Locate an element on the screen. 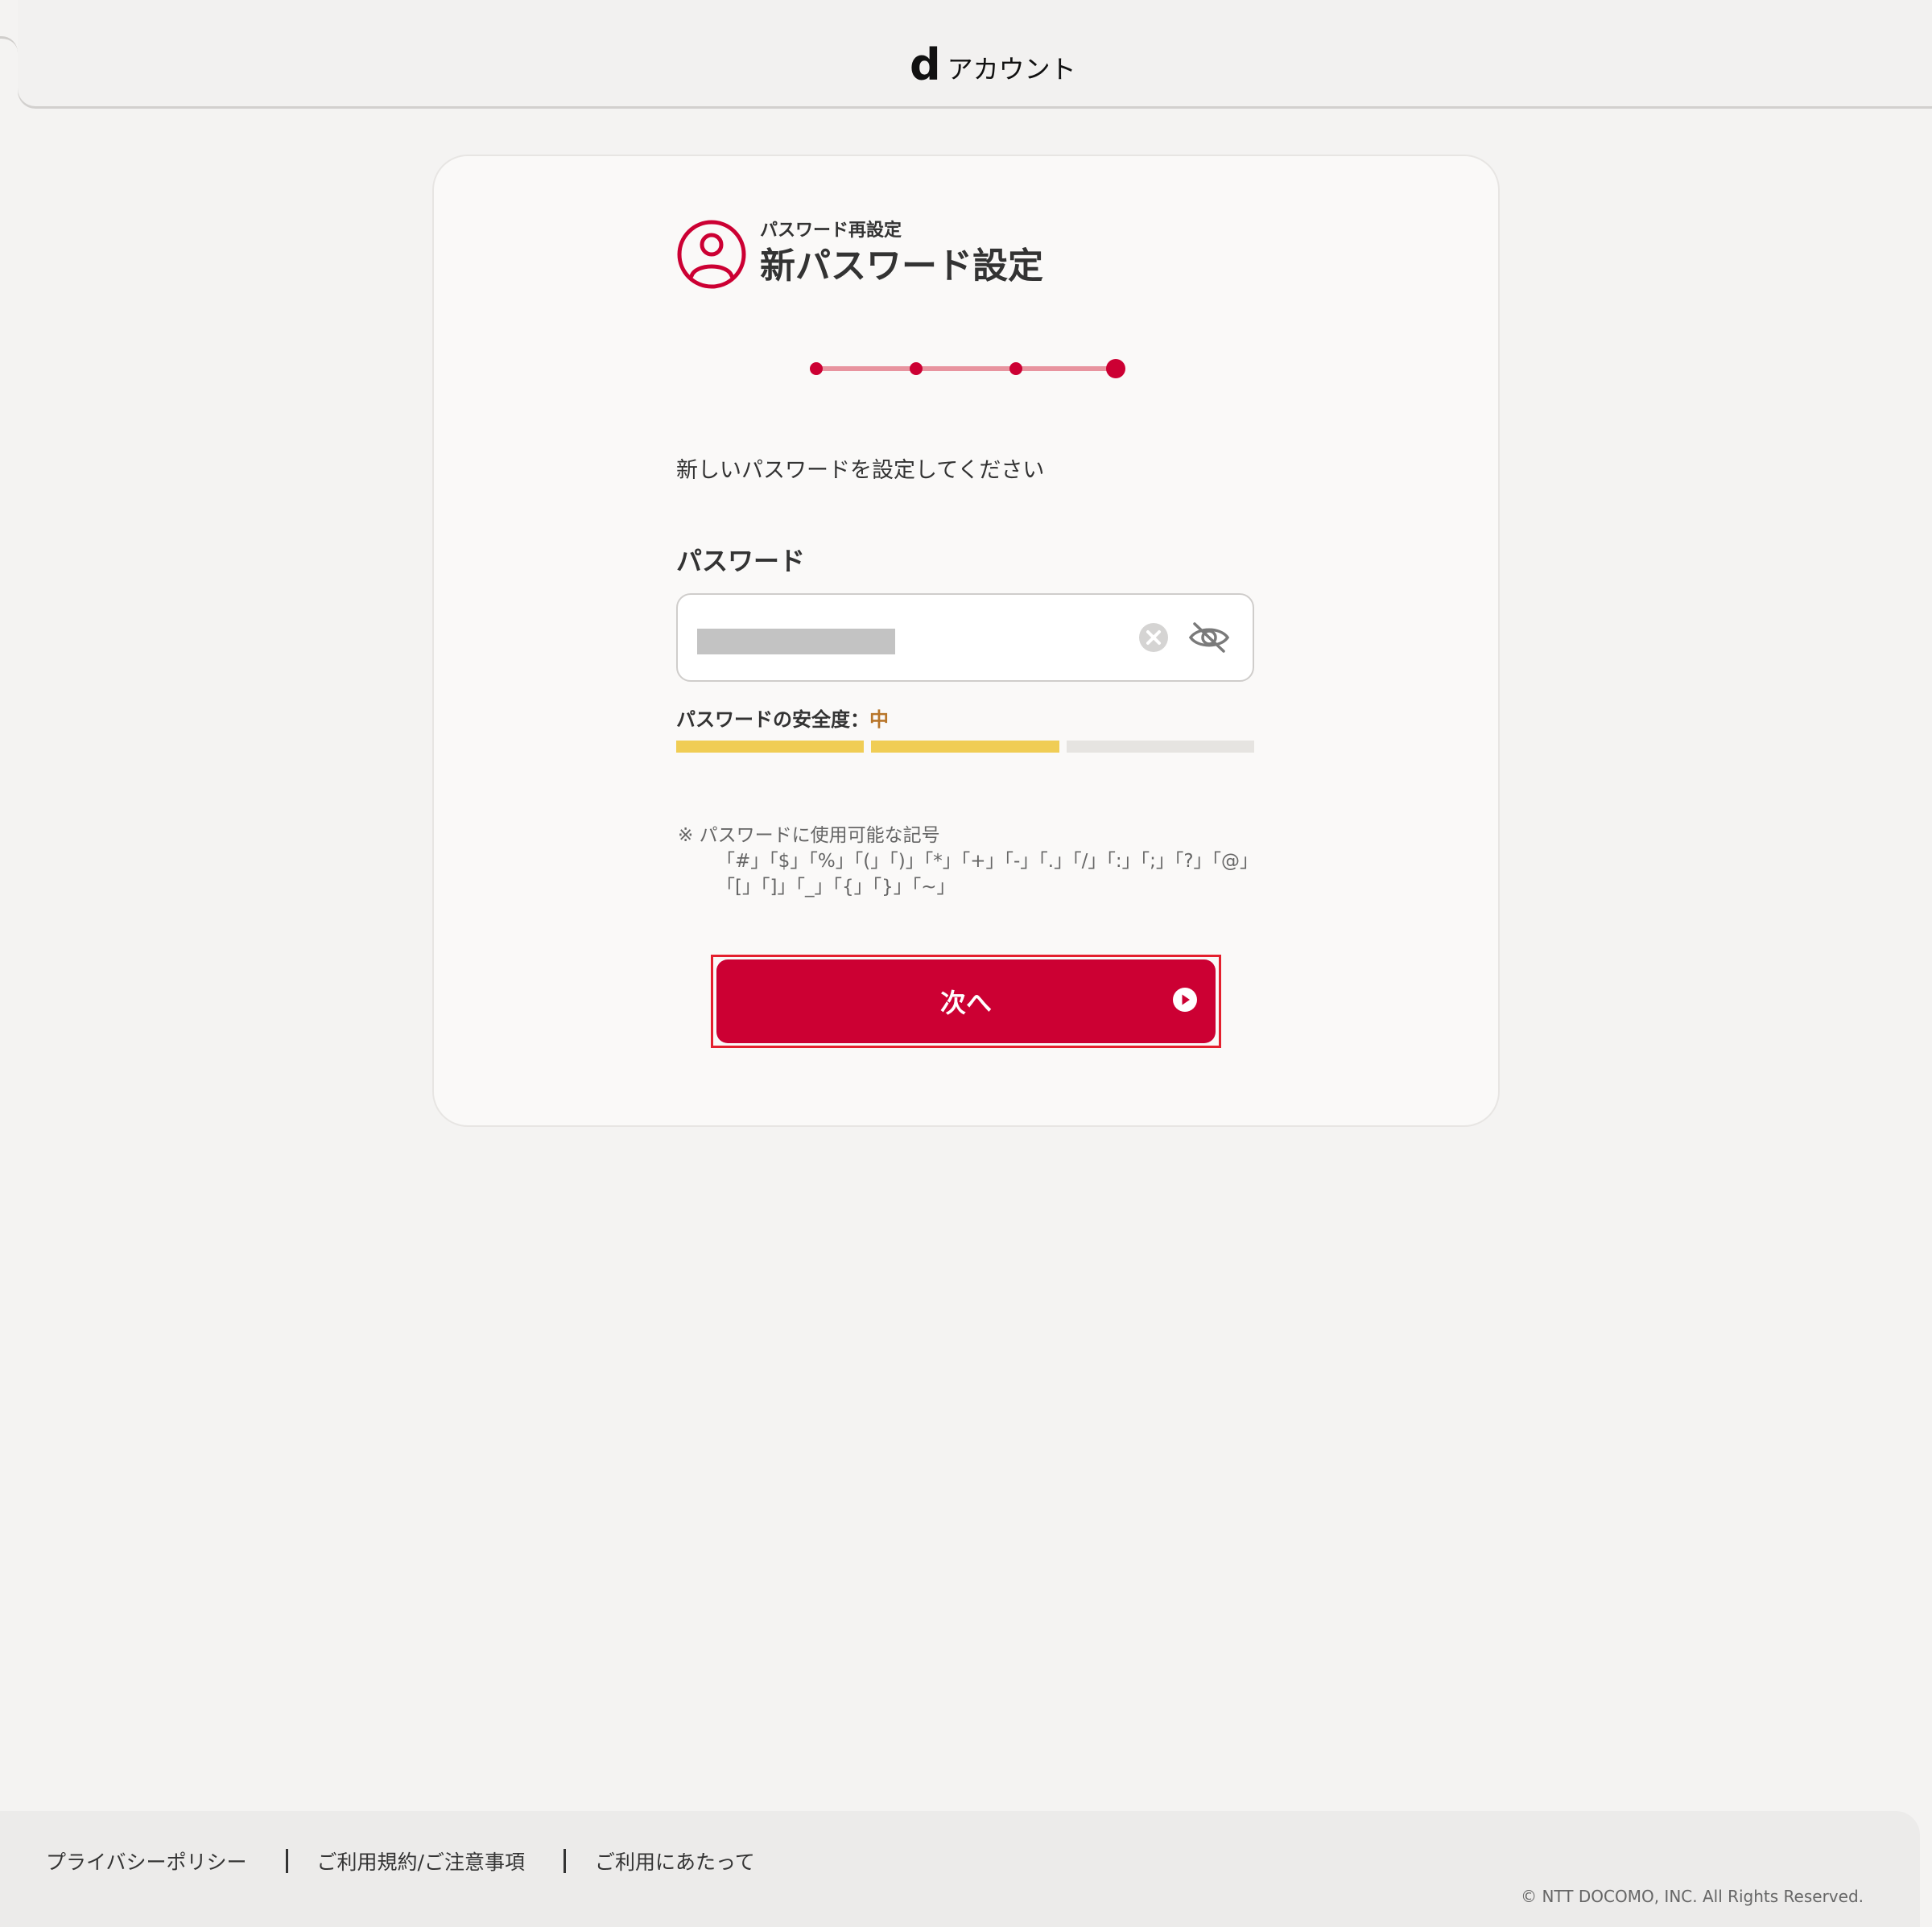 The height and width of the screenshot is (1927, 1932). user-icon is located at coordinates (711, 254).